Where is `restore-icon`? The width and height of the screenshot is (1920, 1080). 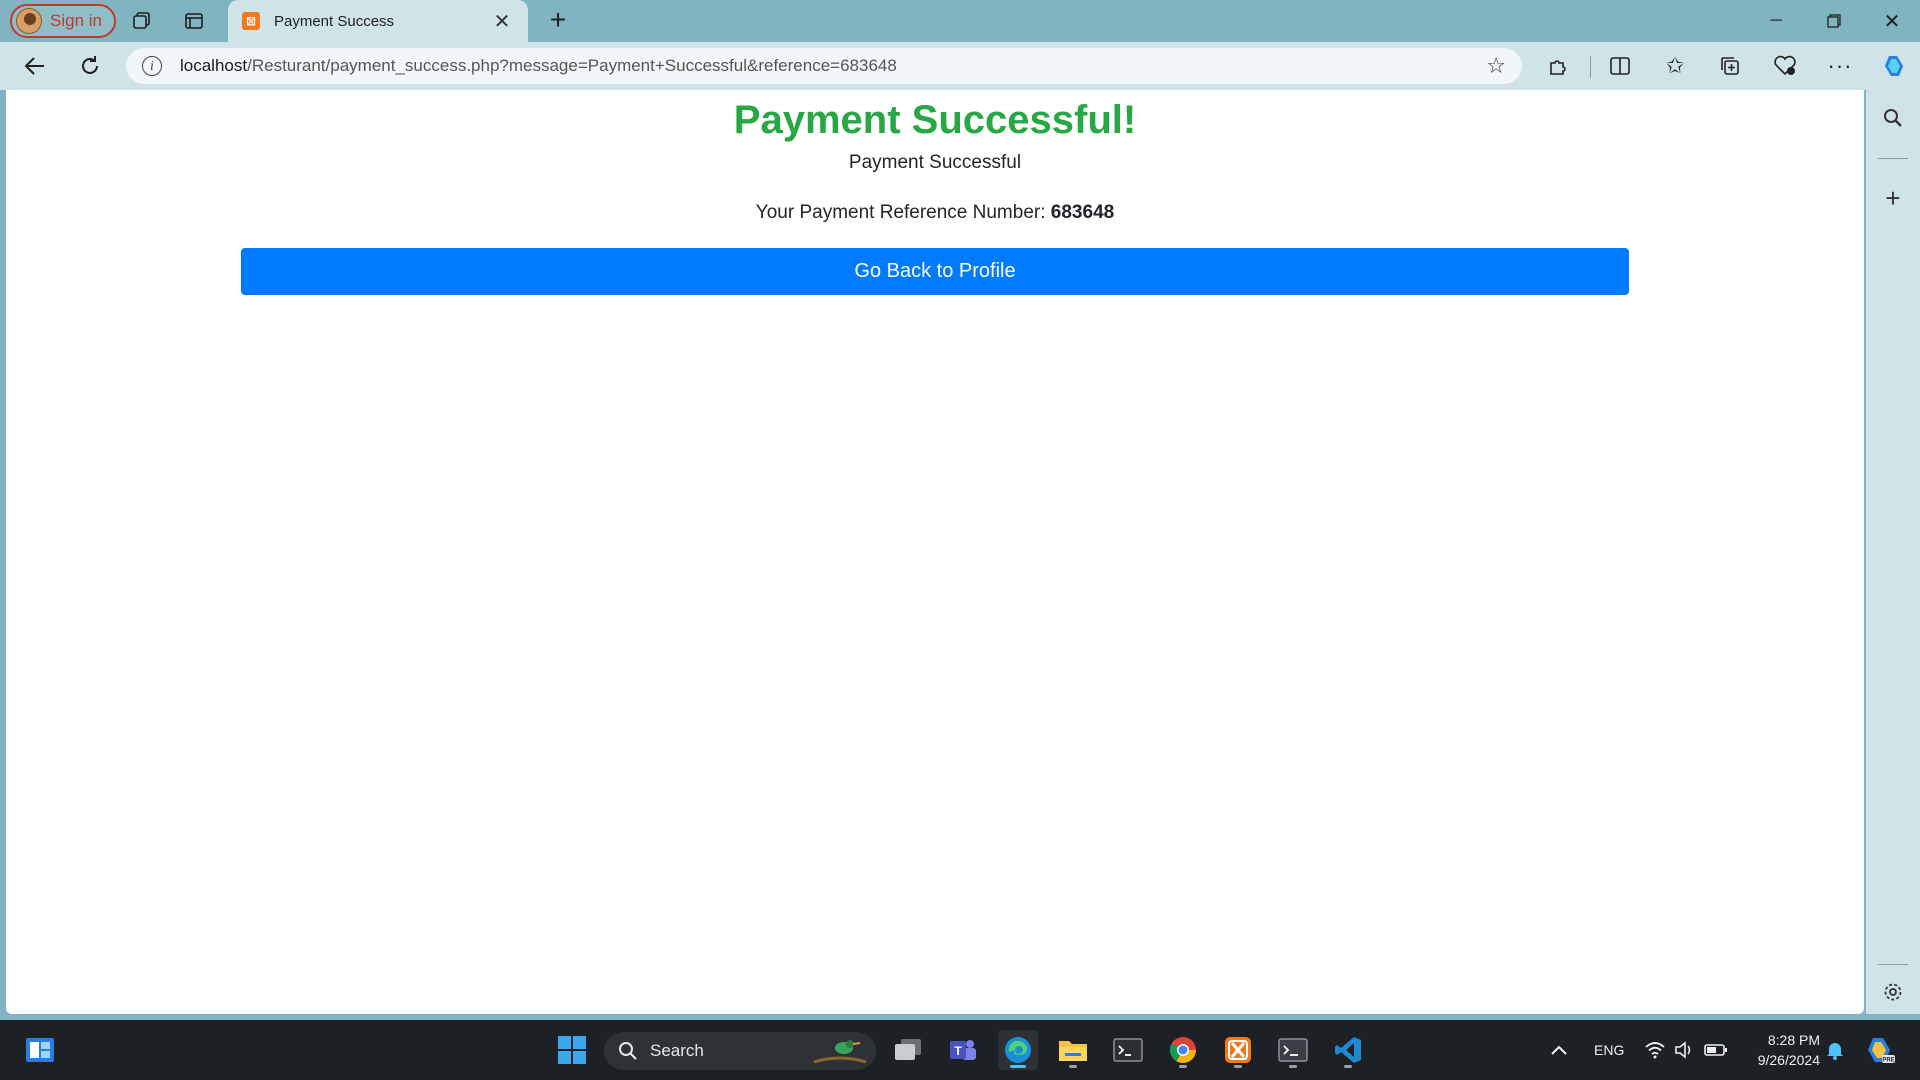 restore-icon is located at coordinates (1834, 21).